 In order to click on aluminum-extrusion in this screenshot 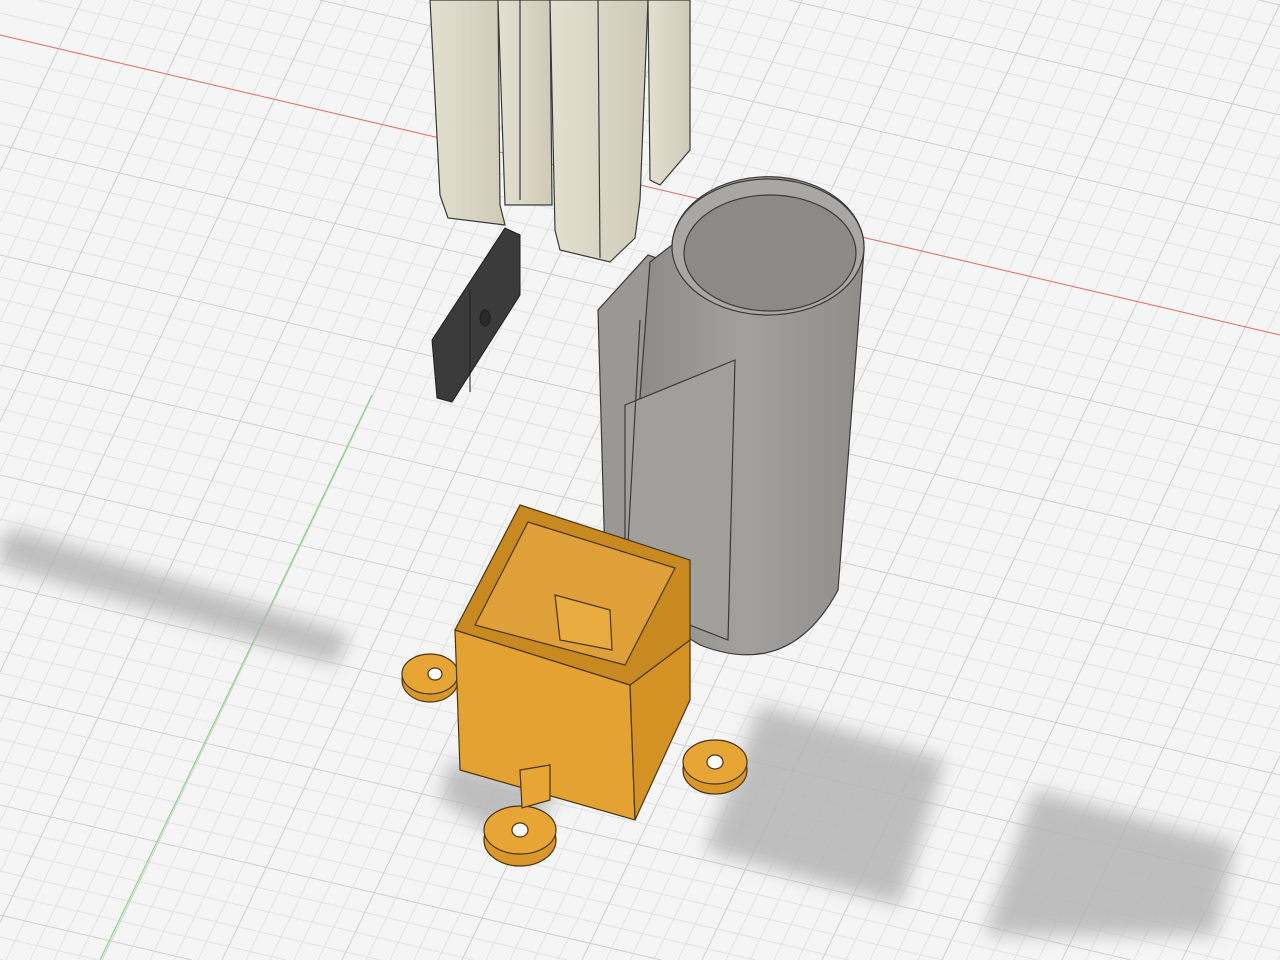, I will do `click(560, 131)`.